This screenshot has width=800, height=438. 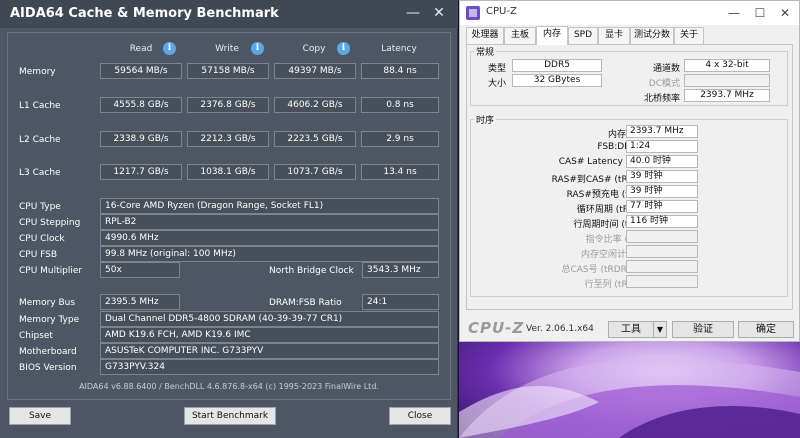 I want to click on l3-latency-value: 13.4 ns, so click(x=400, y=172).